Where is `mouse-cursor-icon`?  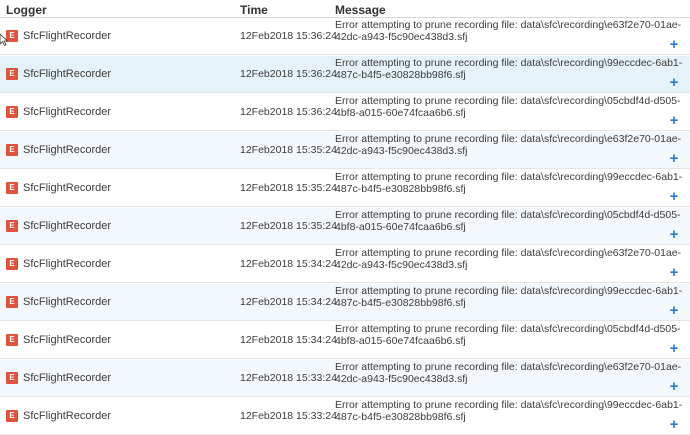
mouse-cursor-icon is located at coordinates (4, 40).